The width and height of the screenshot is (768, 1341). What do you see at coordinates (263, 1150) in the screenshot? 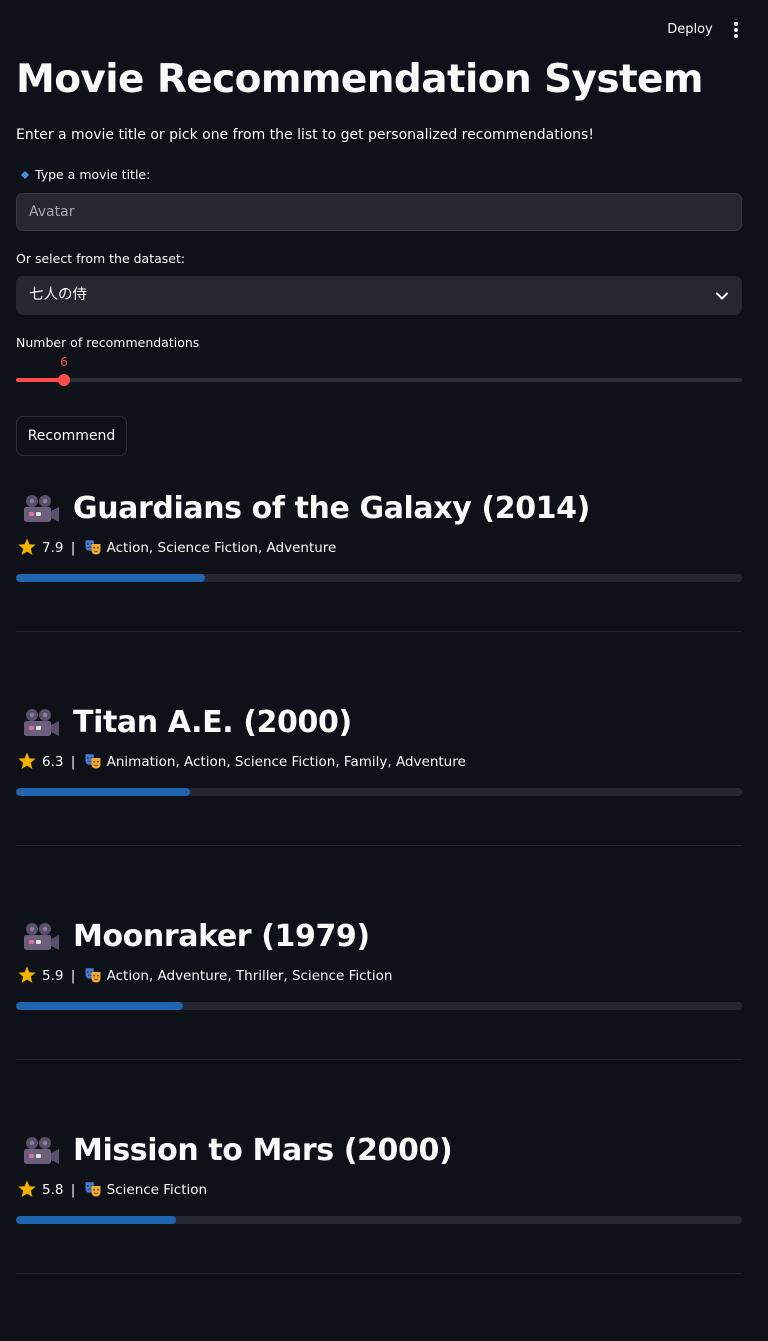
I see `recommendation-title: Mission to Mars (2000)` at bounding box center [263, 1150].